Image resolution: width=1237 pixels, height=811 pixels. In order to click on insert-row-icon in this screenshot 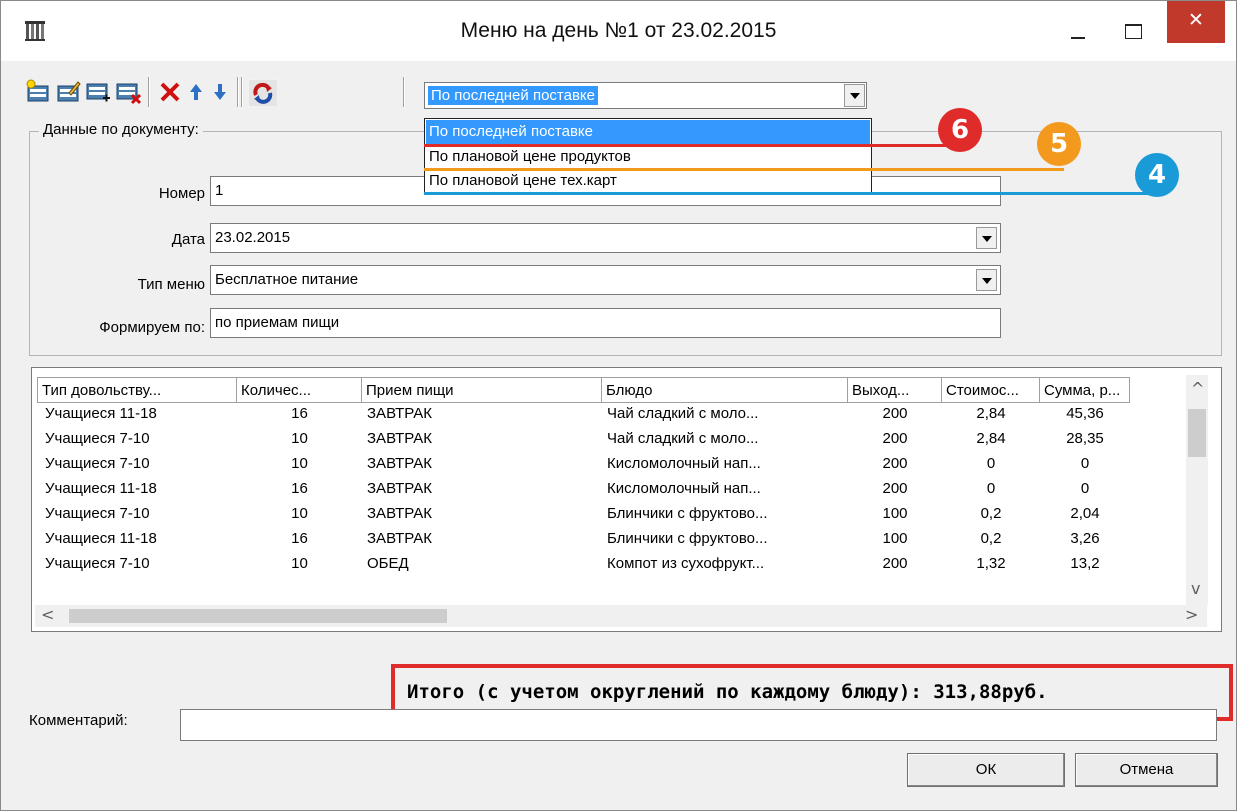, I will do `click(98, 92)`.